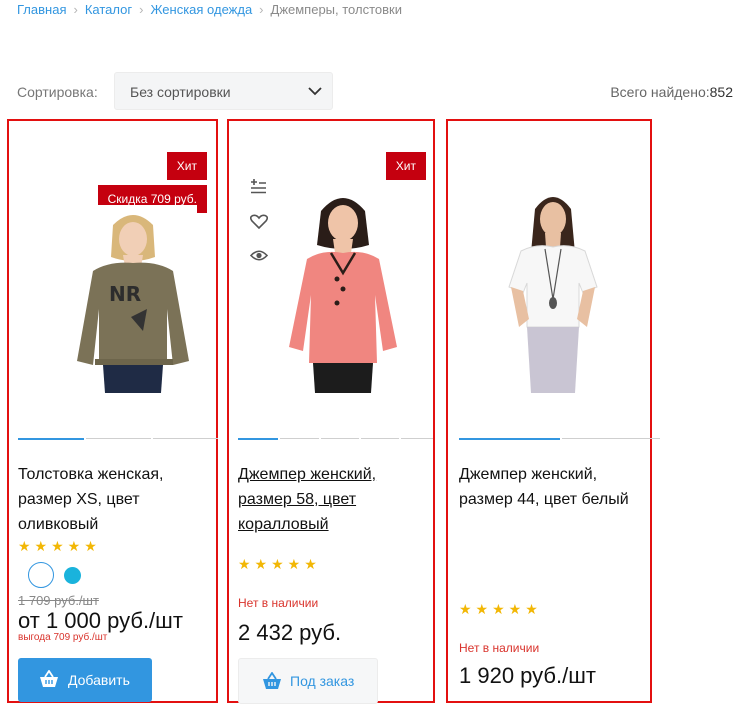 The image size is (740, 707). What do you see at coordinates (322, 681) in the screenshot?
I see `order-button-label: Под заказ` at bounding box center [322, 681].